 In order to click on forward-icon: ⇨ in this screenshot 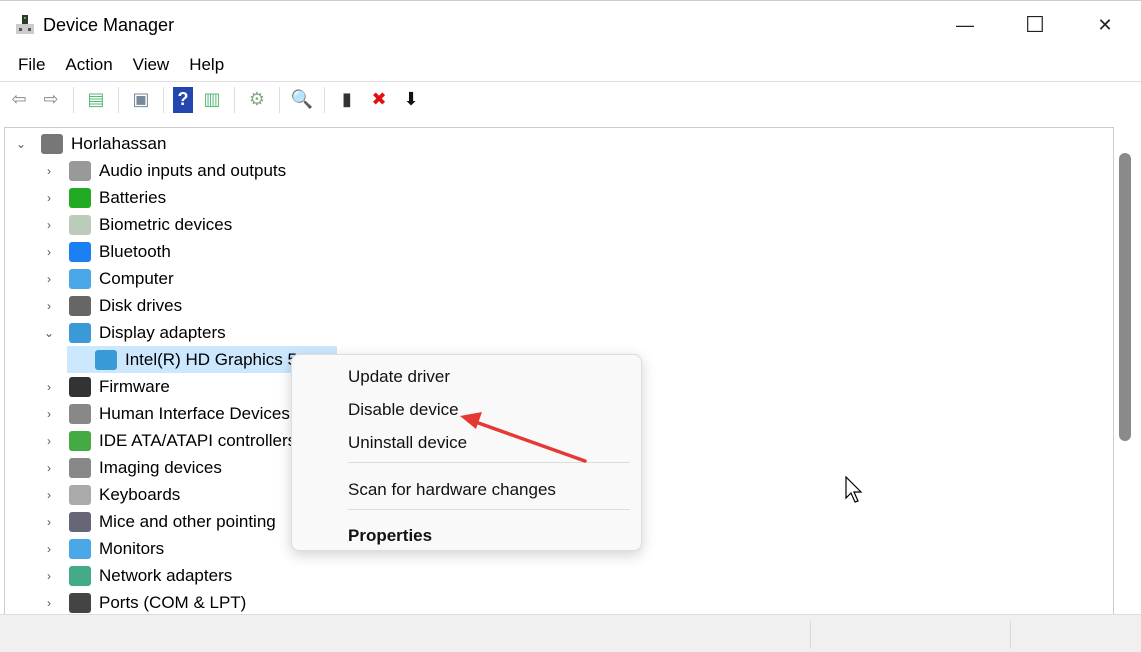, I will do `click(51, 100)`.